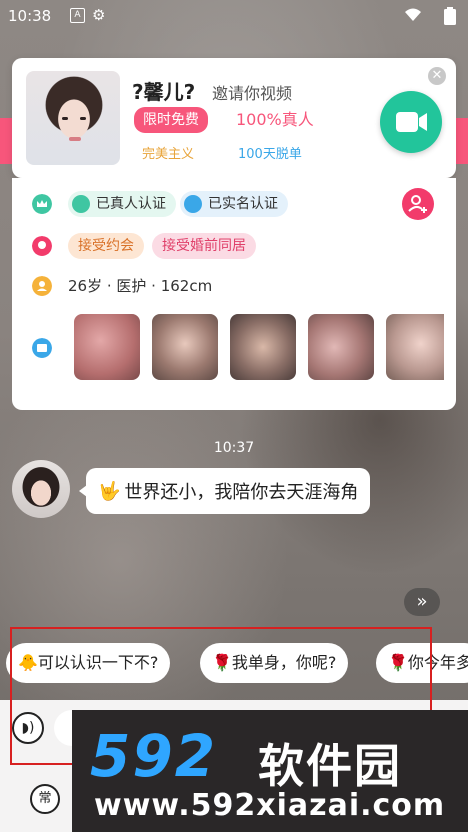 This screenshot has width=468, height=832. What do you see at coordinates (42, 348) in the screenshot?
I see `album-icon` at bounding box center [42, 348].